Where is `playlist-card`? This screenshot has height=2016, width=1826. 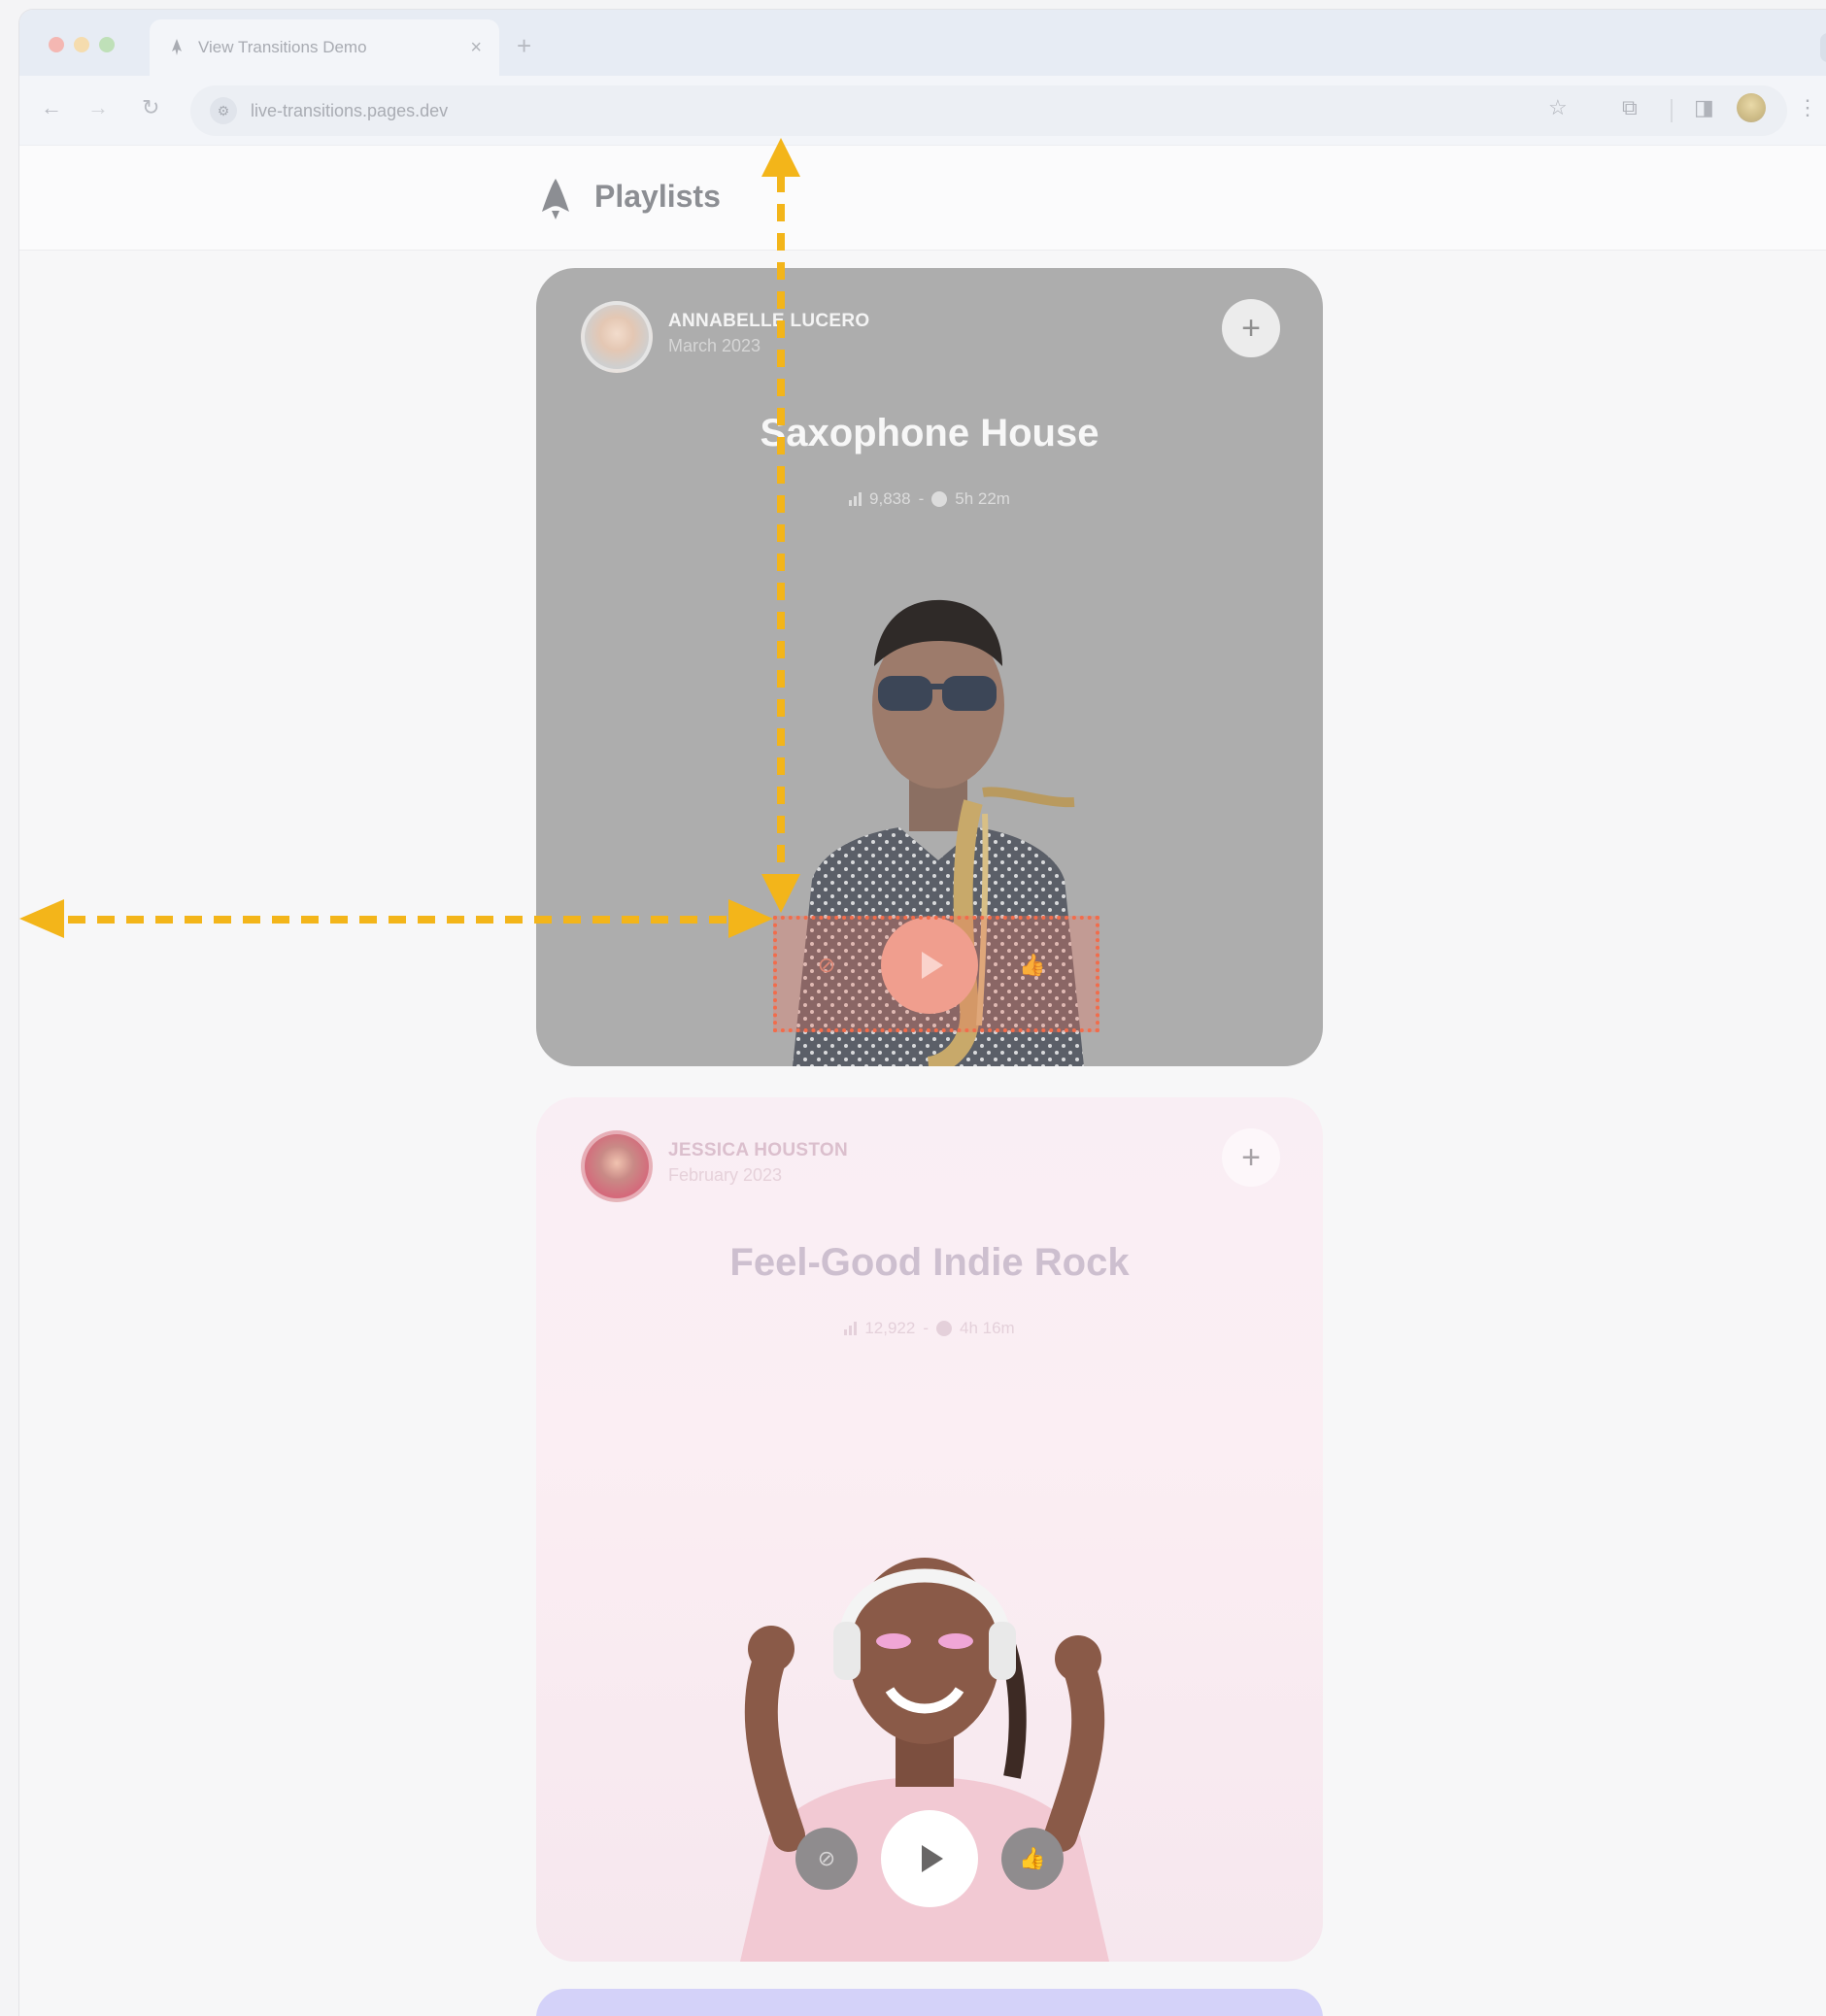 playlist-card is located at coordinates (929, 2002).